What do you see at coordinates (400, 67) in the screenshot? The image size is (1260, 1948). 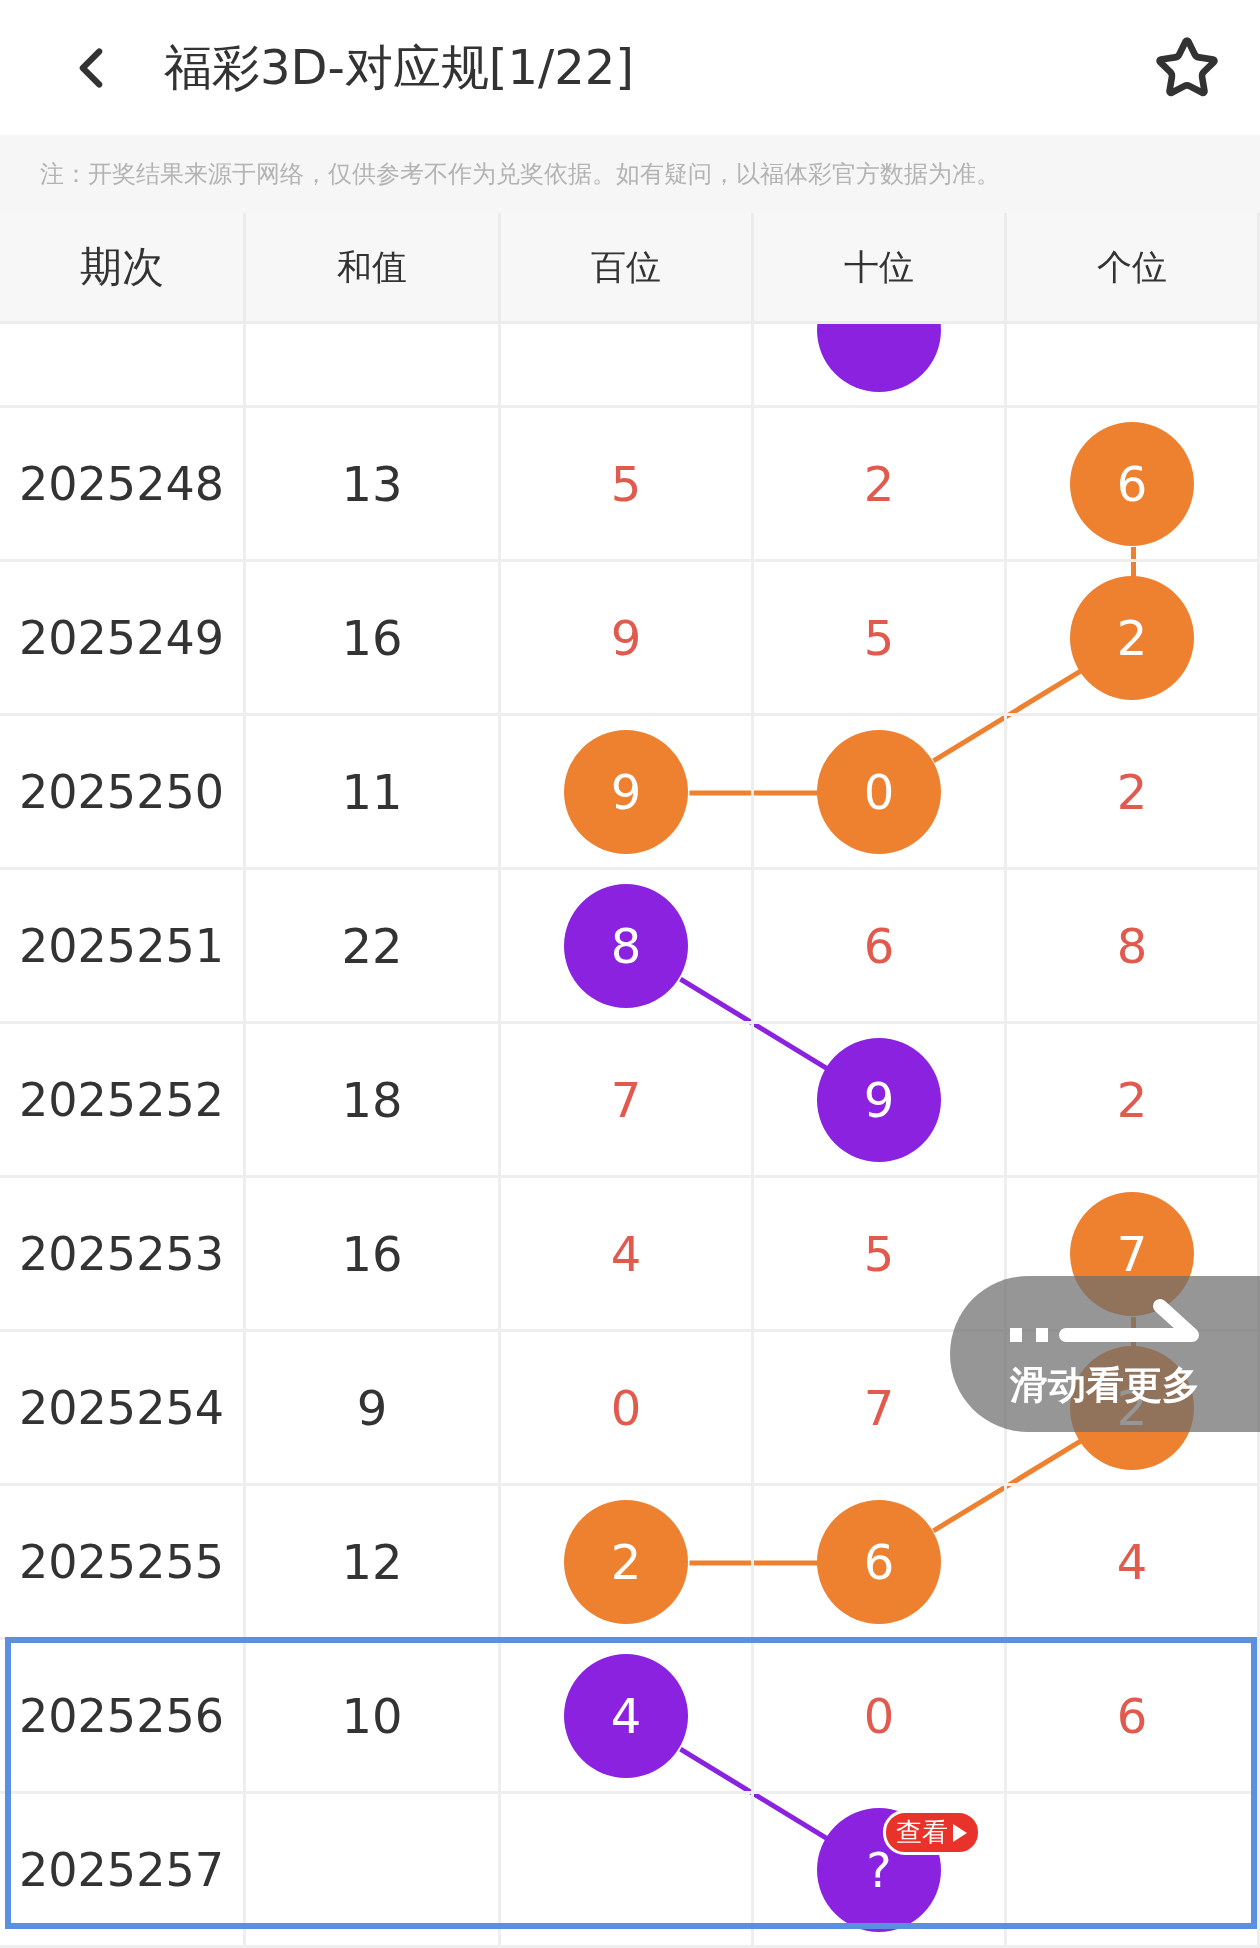 I see `page-title: 福彩3D-对应规[1/22]` at bounding box center [400, 67].